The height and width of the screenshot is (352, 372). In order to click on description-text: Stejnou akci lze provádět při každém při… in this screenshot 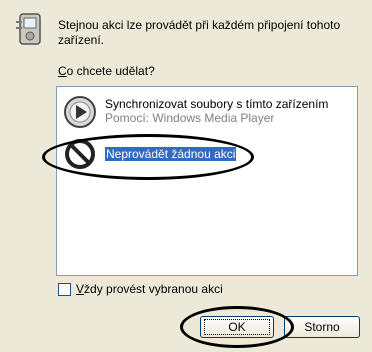, I will do `click(199, 32)`.